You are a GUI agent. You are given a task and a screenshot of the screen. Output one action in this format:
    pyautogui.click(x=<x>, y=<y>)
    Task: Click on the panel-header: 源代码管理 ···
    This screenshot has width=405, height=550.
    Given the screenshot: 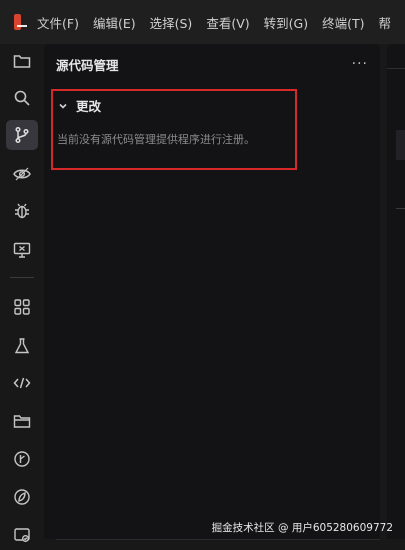 What is the action you would take?
    pyautogui.click(x=212, y=64)
    